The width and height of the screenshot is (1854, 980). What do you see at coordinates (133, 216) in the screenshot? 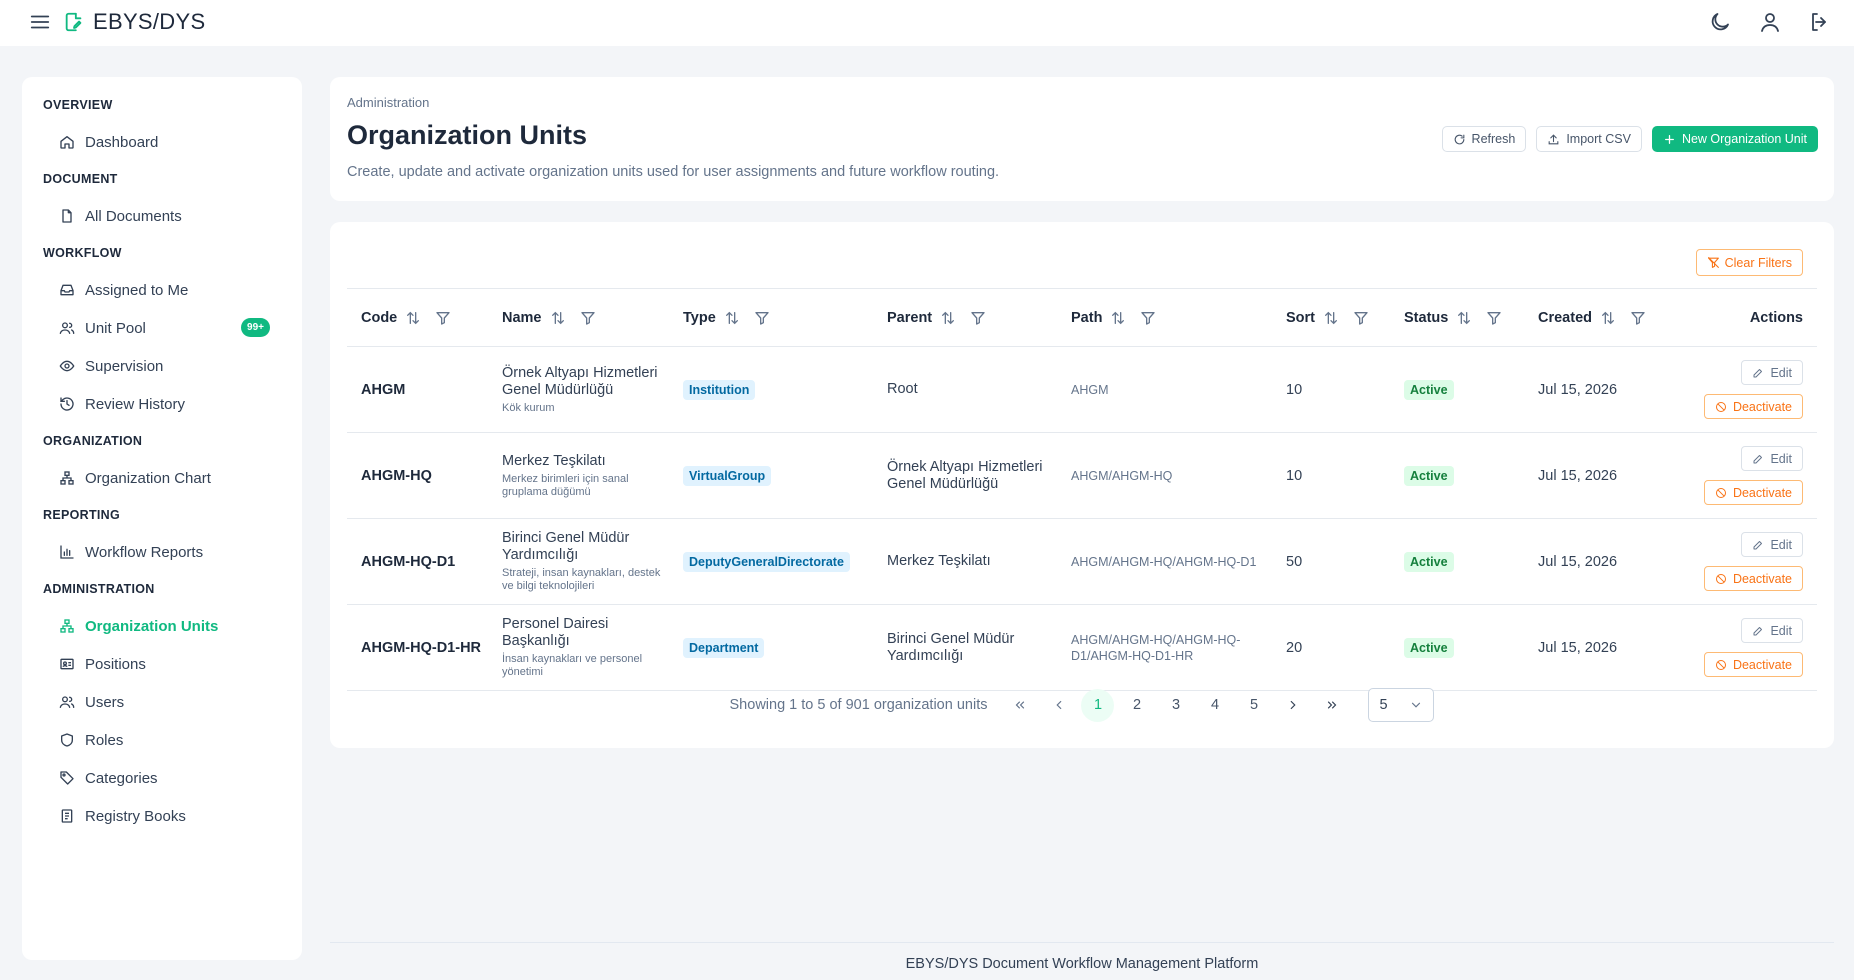
I see `sidebar-item-label: All Documents` at bounding box center [133, 216].